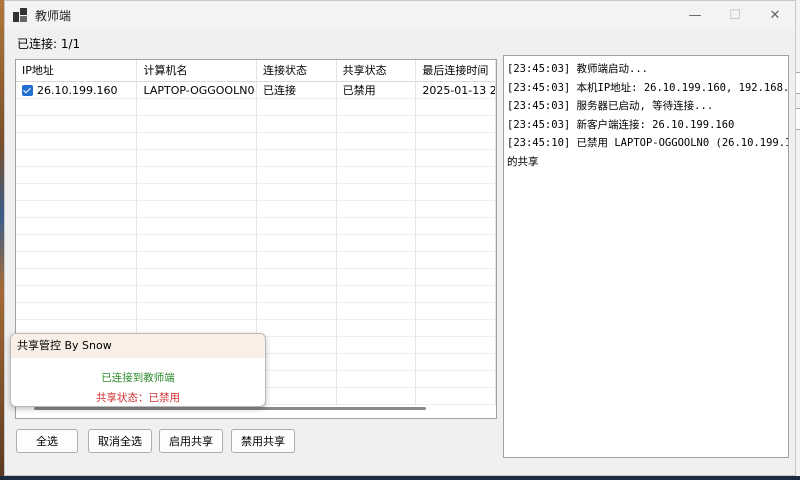 The height and width of the screenshot is (480, 800). I want to click on horizontal-scrollbar, so click(230, 408).